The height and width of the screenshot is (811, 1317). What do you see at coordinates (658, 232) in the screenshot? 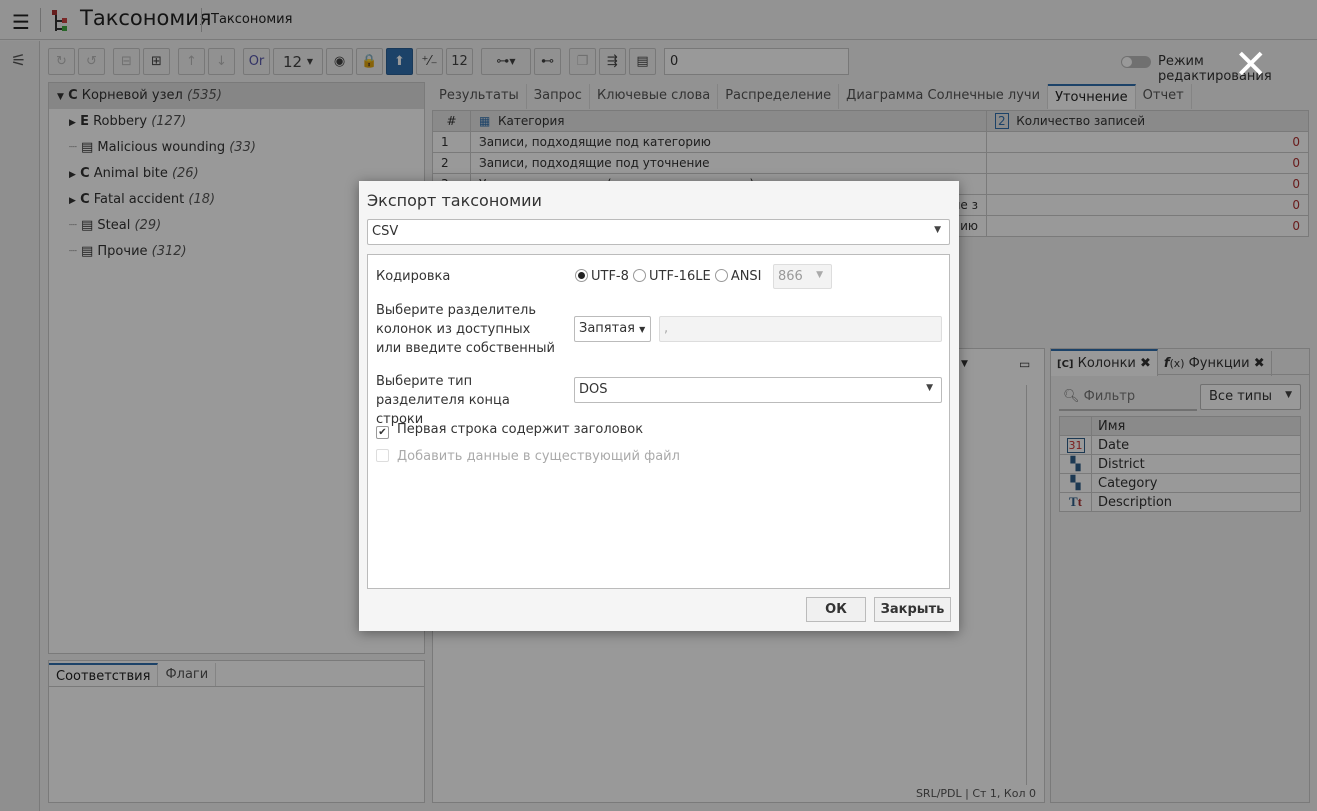
I see `format-select: CSV ▼` at bounding box center [658, 232].